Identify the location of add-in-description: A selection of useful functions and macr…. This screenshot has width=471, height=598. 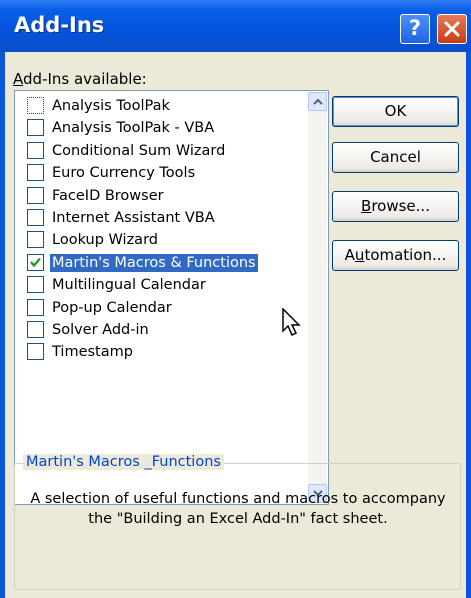
(238, 509).